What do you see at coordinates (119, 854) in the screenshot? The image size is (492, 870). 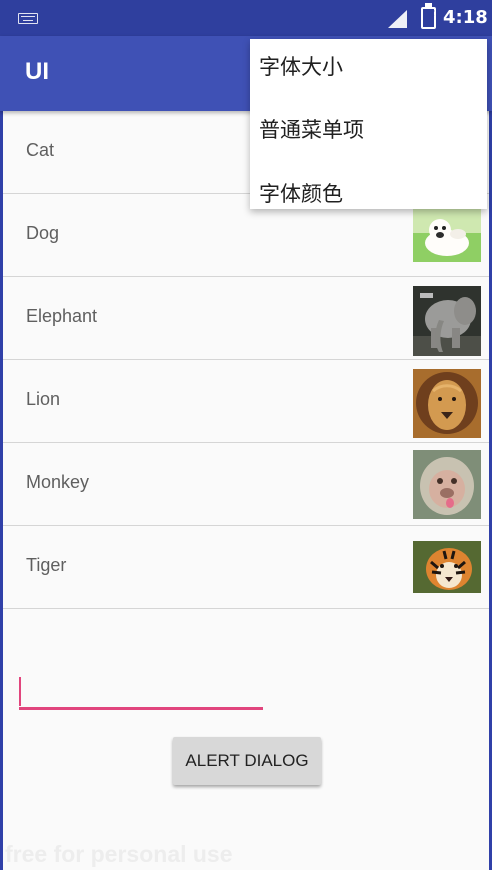 I see `watermark-text: free for personal use` at bounding box center [119, 854].